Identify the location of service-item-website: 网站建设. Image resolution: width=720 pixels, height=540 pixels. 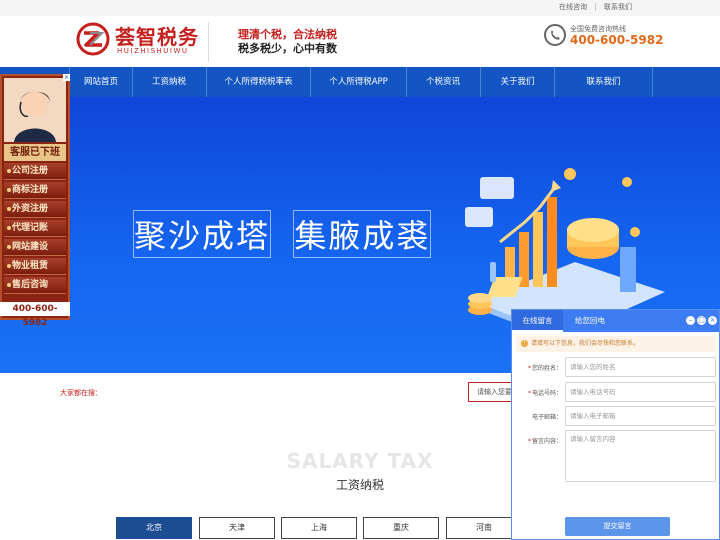
(35, 247).